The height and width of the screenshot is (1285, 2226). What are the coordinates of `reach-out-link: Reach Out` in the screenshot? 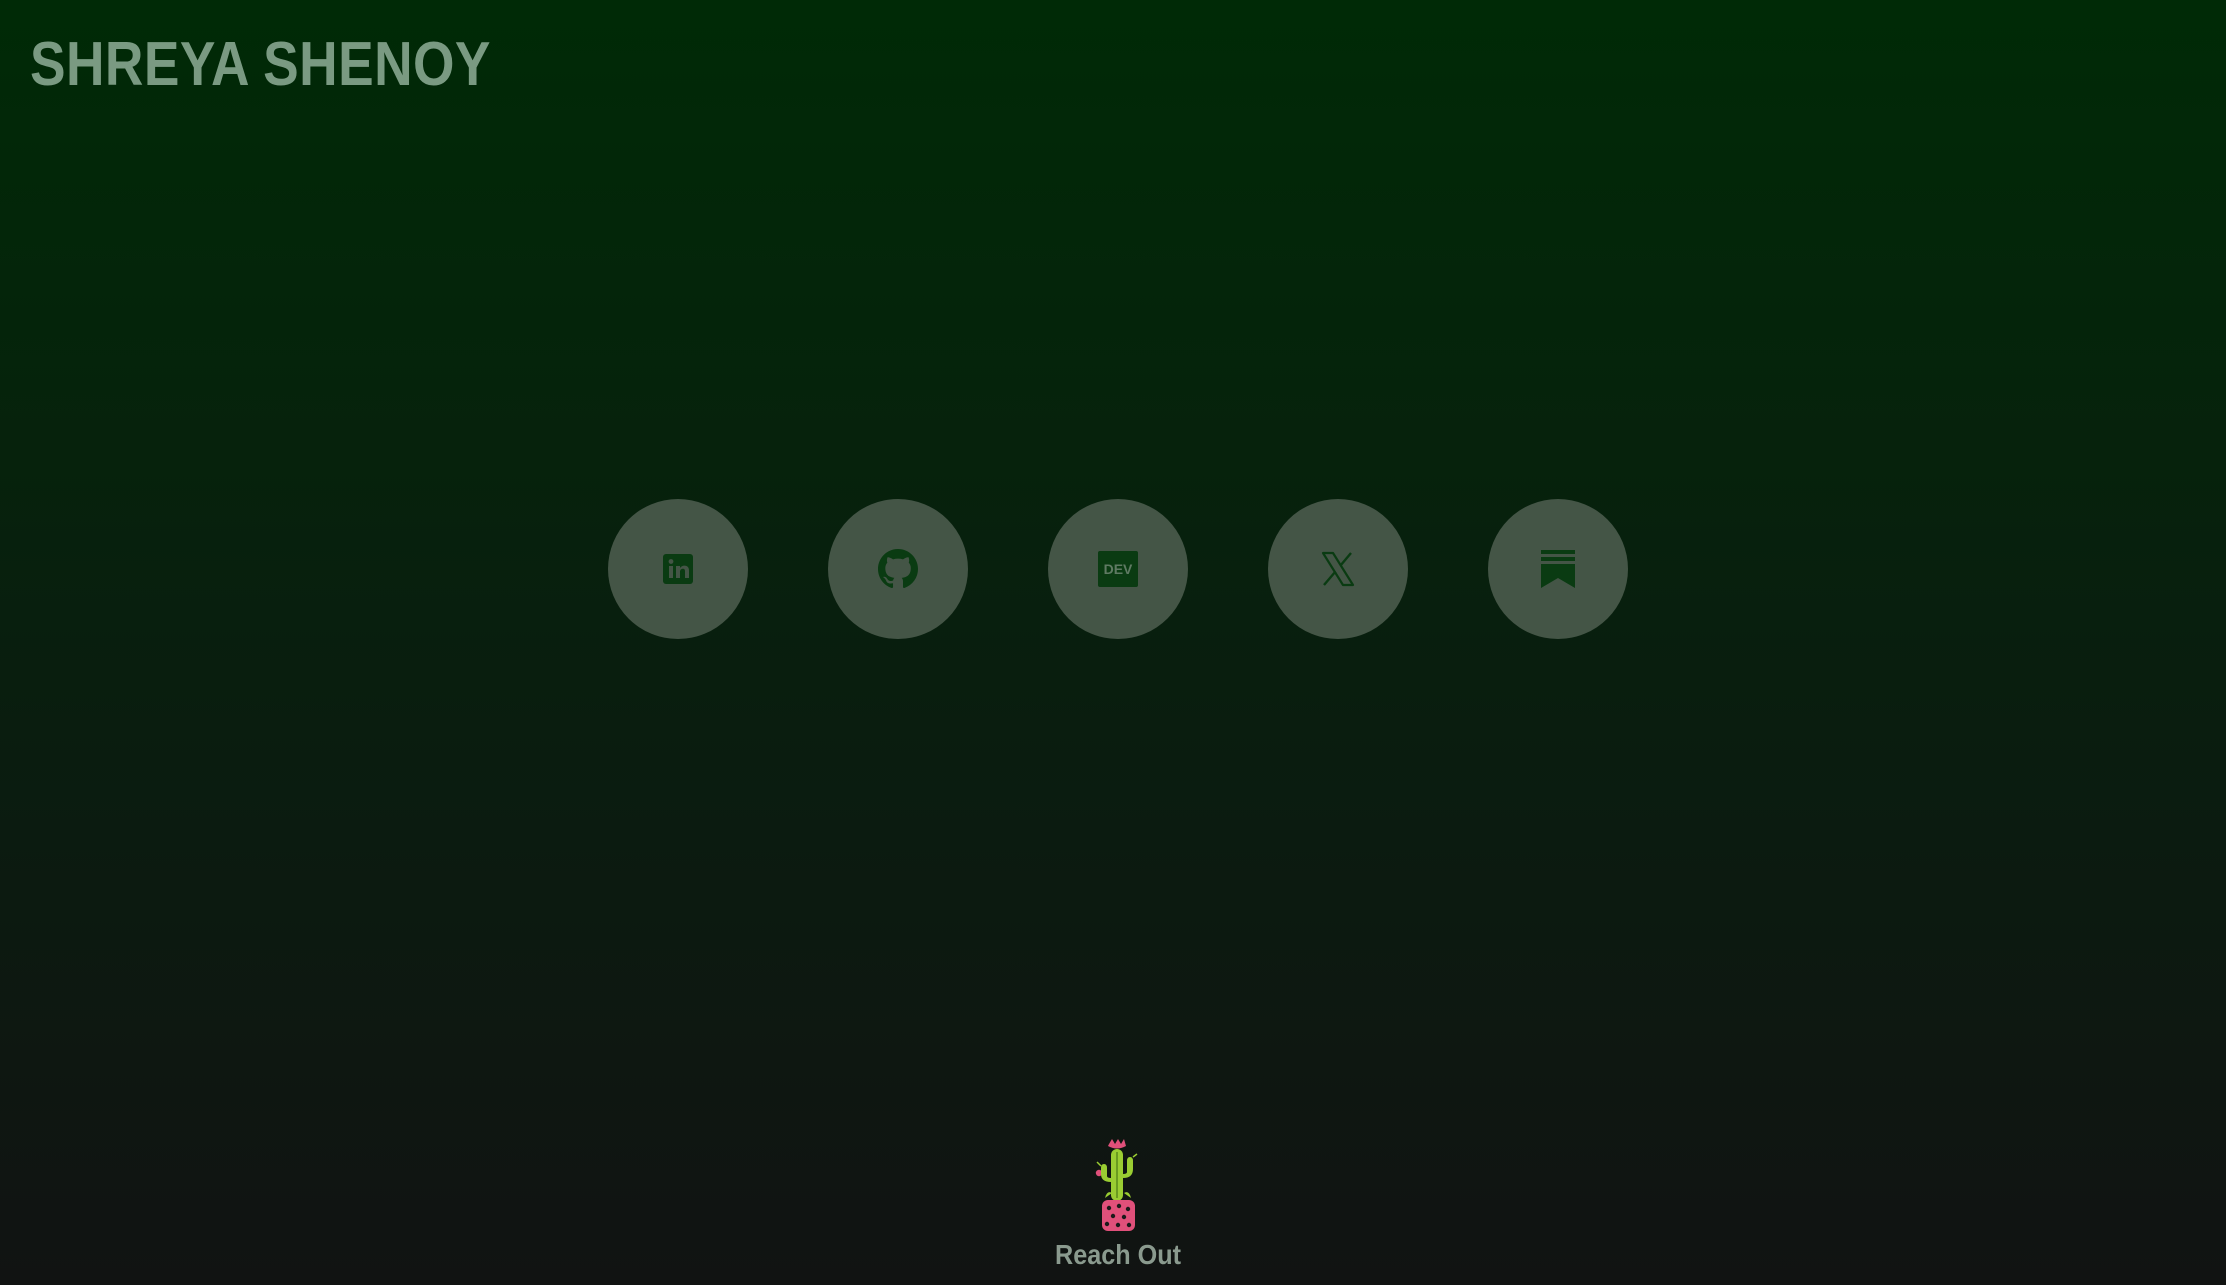 It's located at (1118, 1204).